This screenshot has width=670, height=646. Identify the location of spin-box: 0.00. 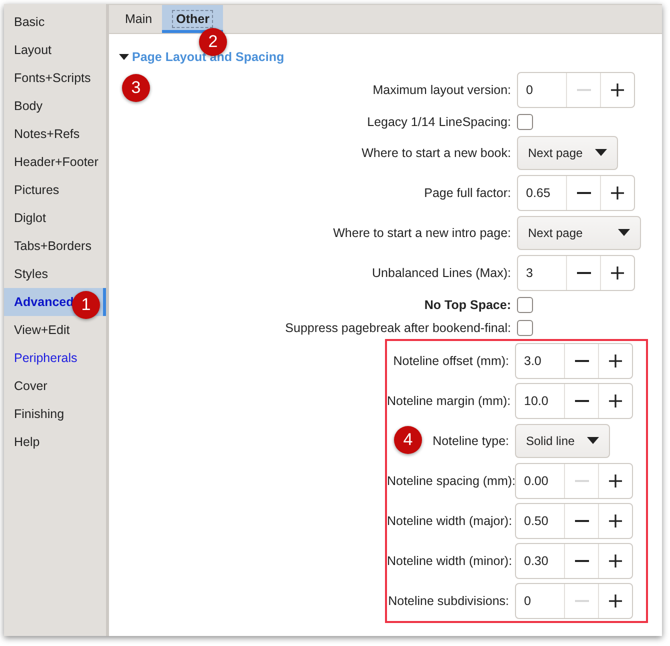
(574, 481).